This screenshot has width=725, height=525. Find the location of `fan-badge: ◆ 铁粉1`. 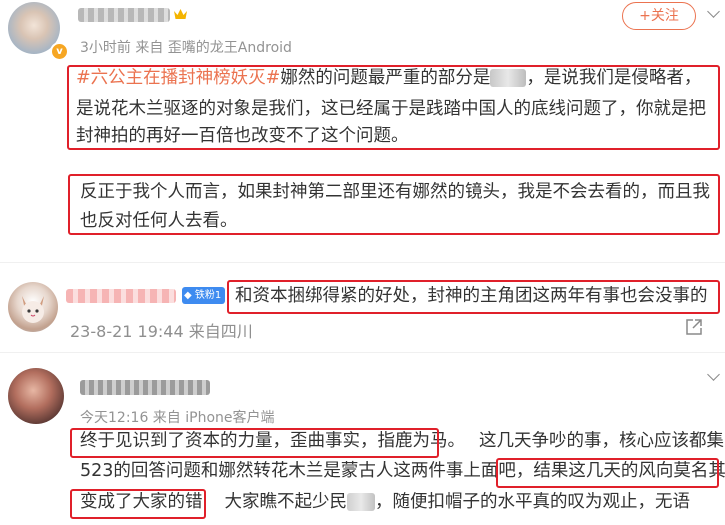

fan-badge: ◆ 铁粉1 is located at coordinates (204, 295).